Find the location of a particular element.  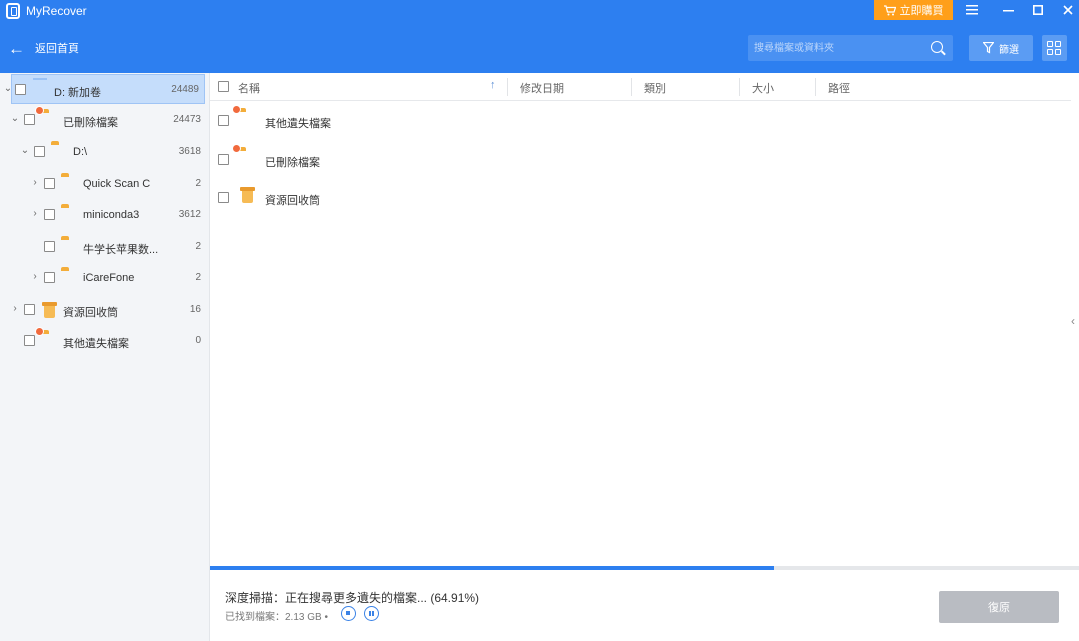

table-row: 資源回收筒 is located at coordinates (640, 197).